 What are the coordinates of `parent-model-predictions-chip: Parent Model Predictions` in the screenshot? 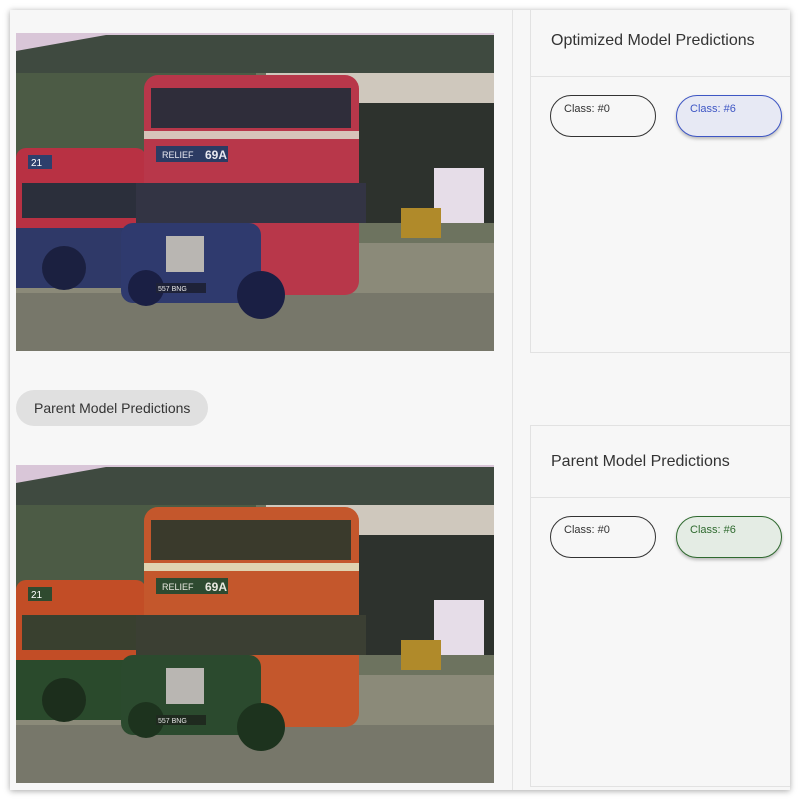 It's located at (112, 408).